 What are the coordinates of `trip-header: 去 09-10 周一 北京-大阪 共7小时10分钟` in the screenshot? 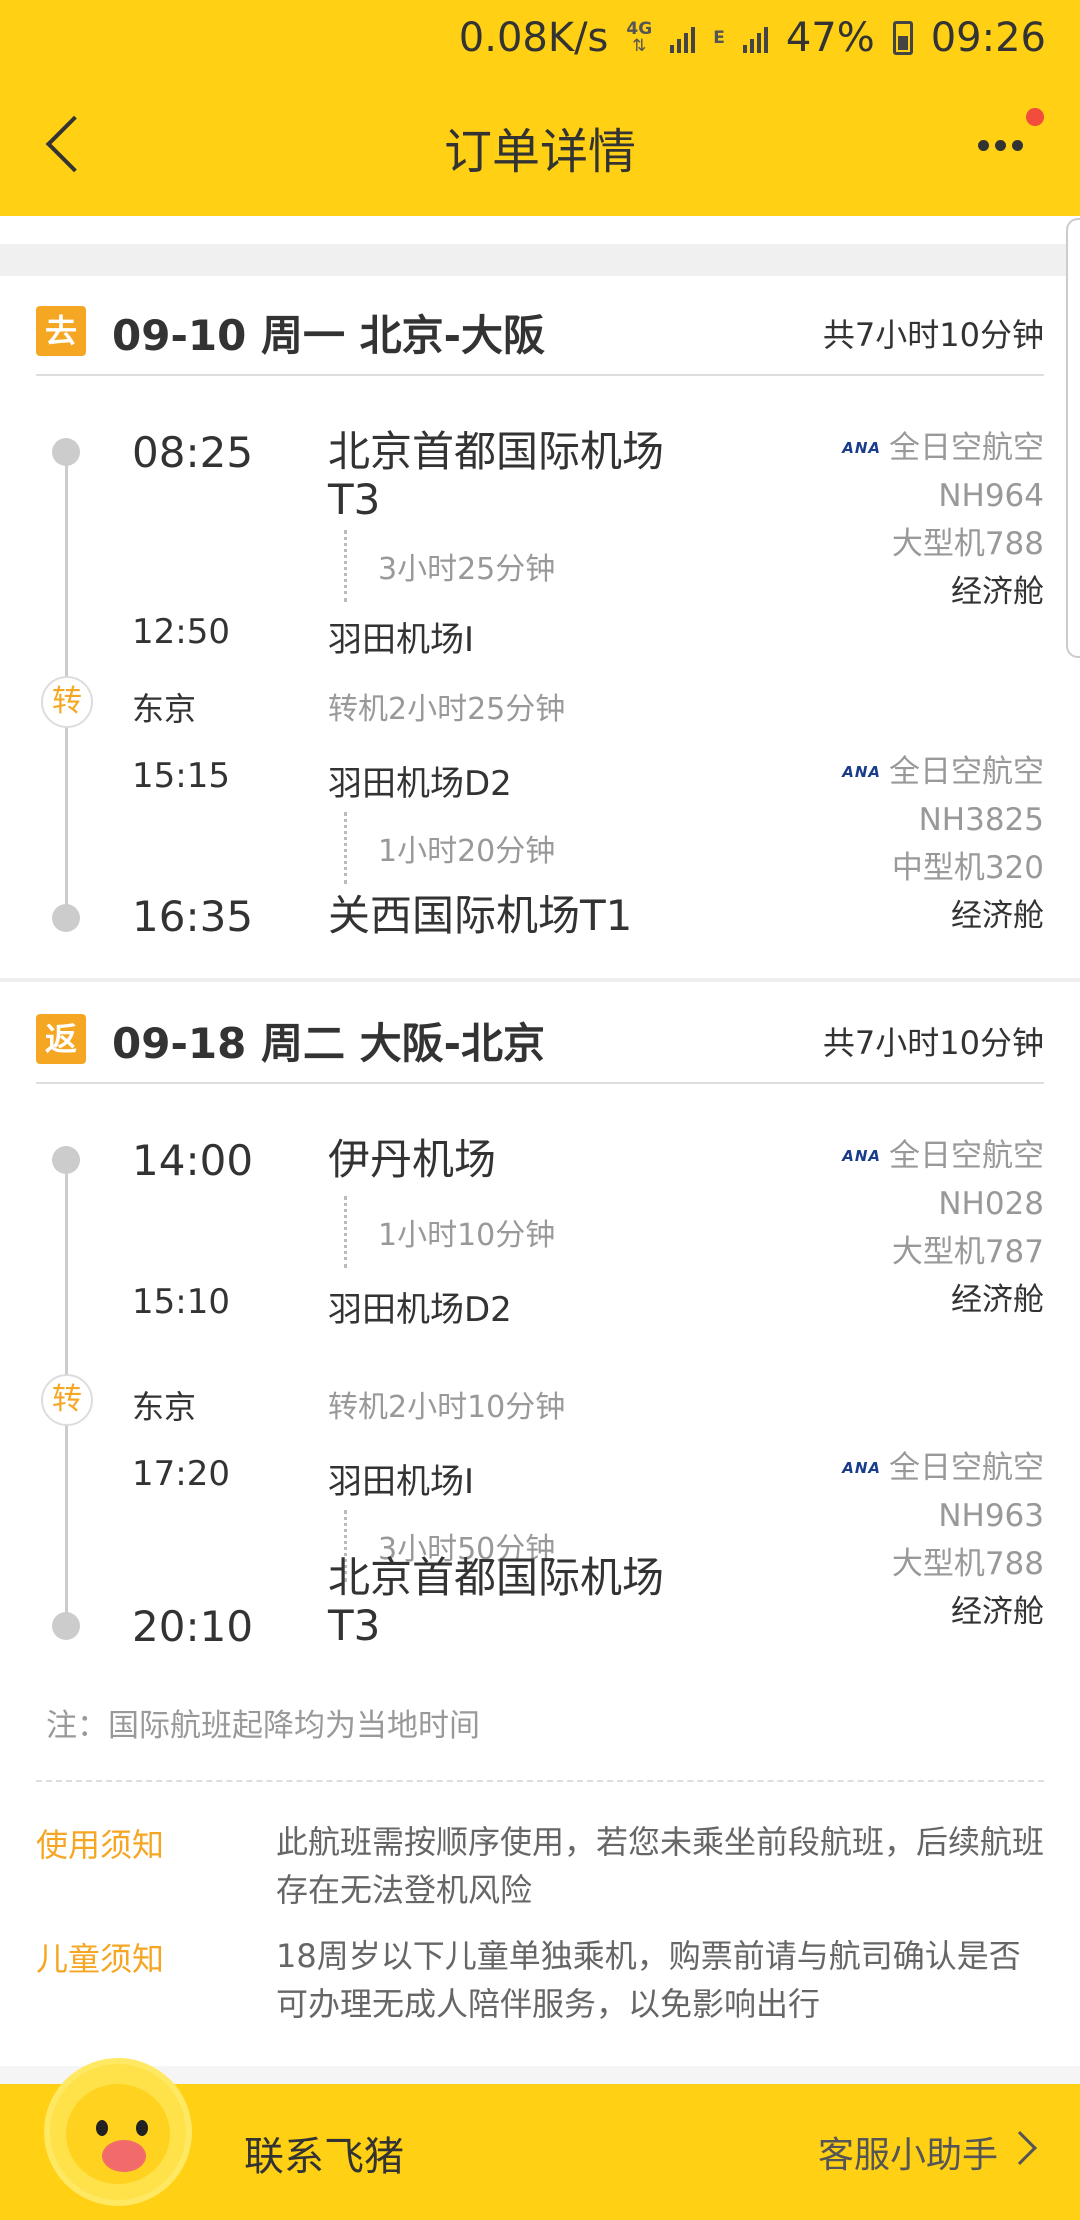 It's located at (540, 326).